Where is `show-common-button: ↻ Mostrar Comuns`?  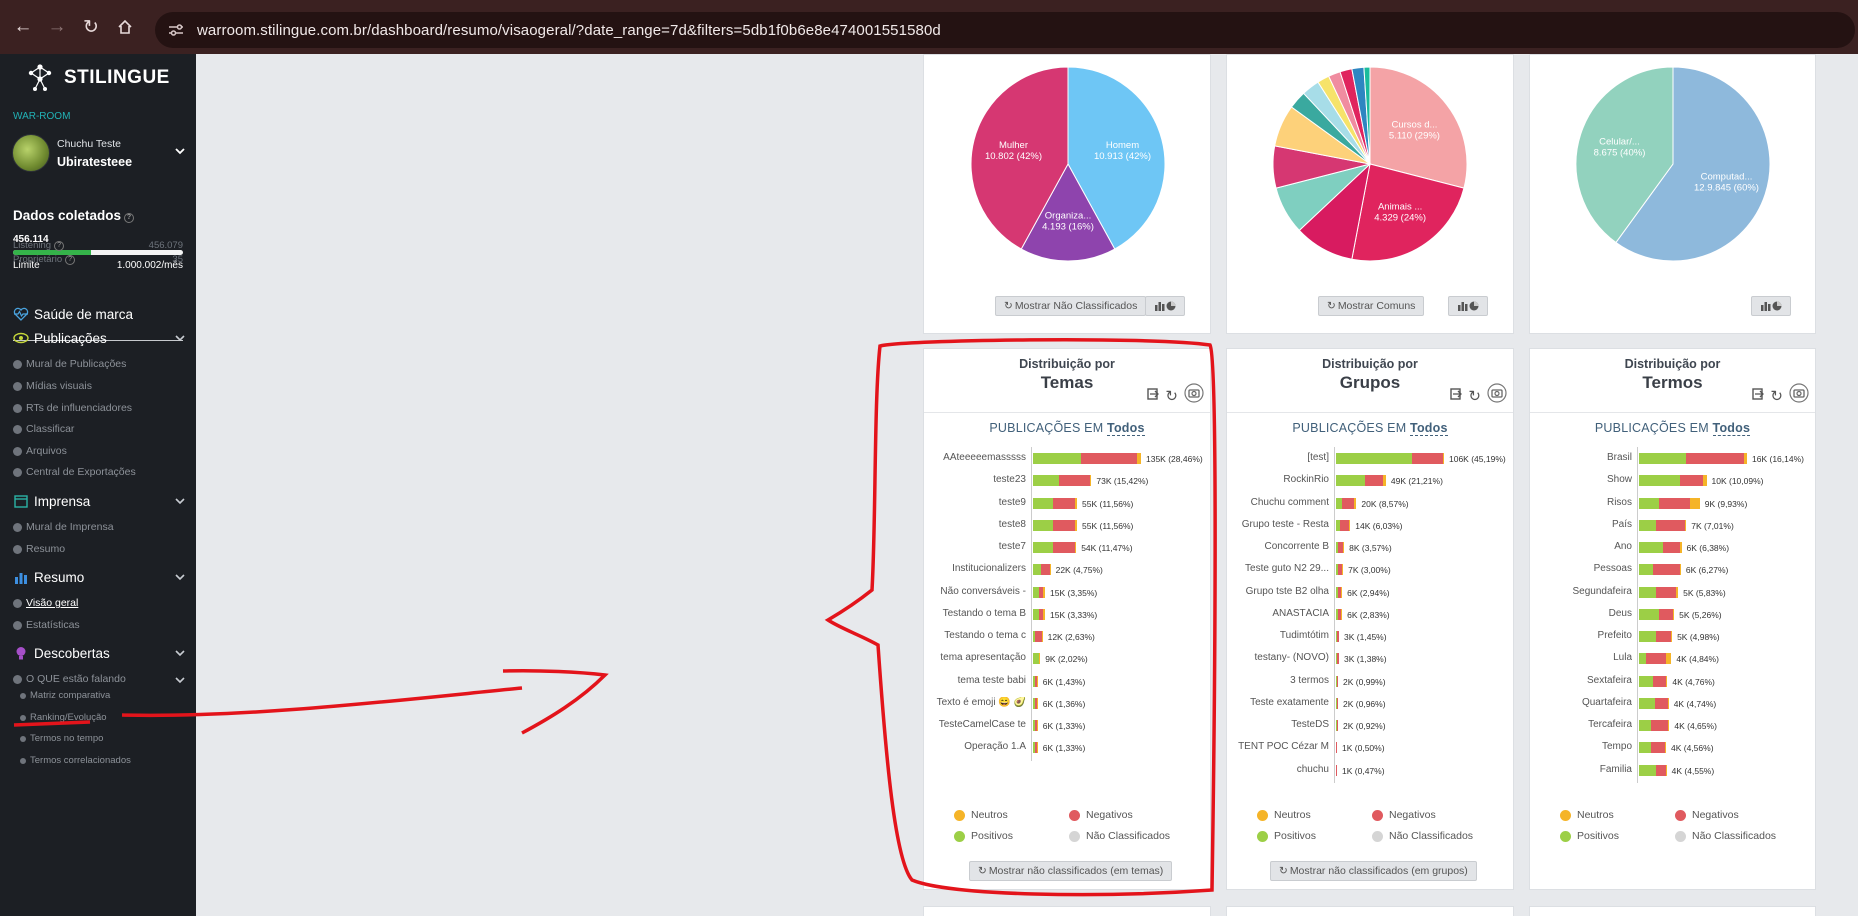 show-common-button: ↻ Mostrar Comuns is located at coordinates (1371, 306).